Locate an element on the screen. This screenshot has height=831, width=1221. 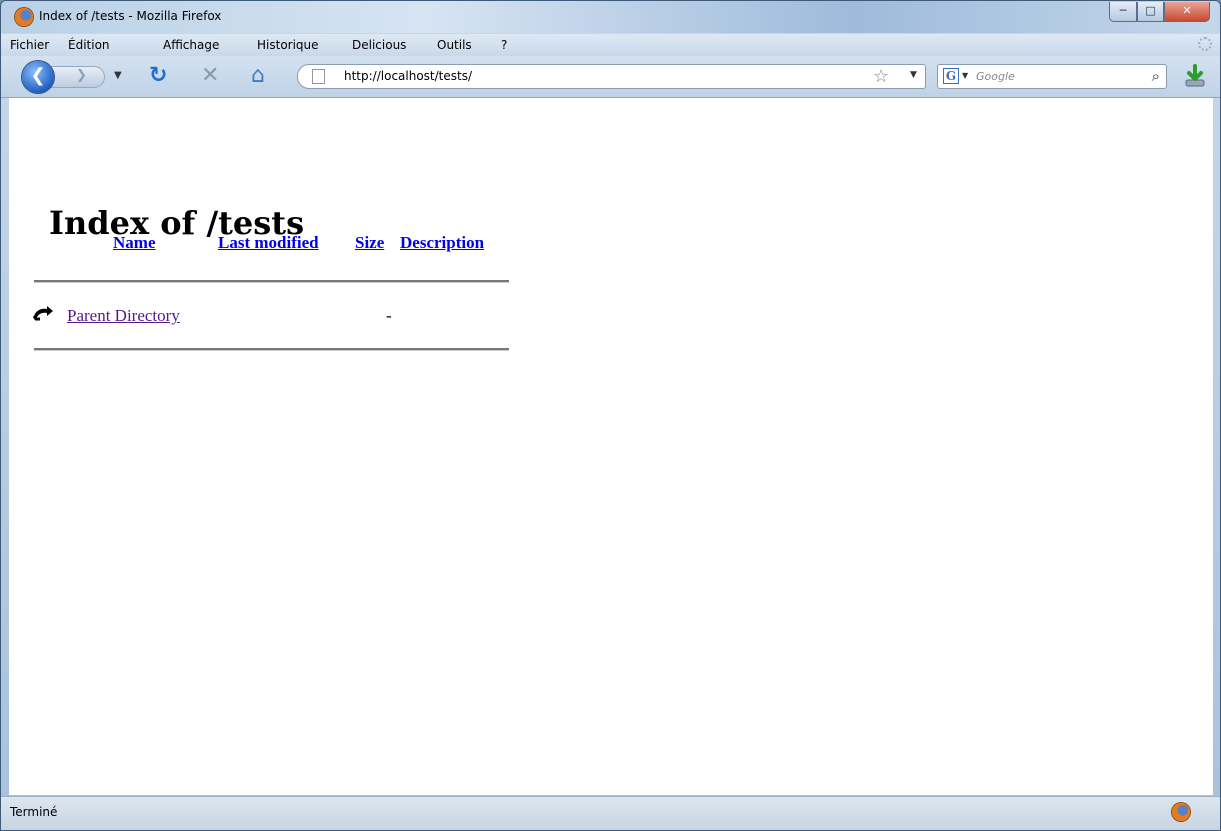
close-button: ✕ is located at coordinates (1187, 12).